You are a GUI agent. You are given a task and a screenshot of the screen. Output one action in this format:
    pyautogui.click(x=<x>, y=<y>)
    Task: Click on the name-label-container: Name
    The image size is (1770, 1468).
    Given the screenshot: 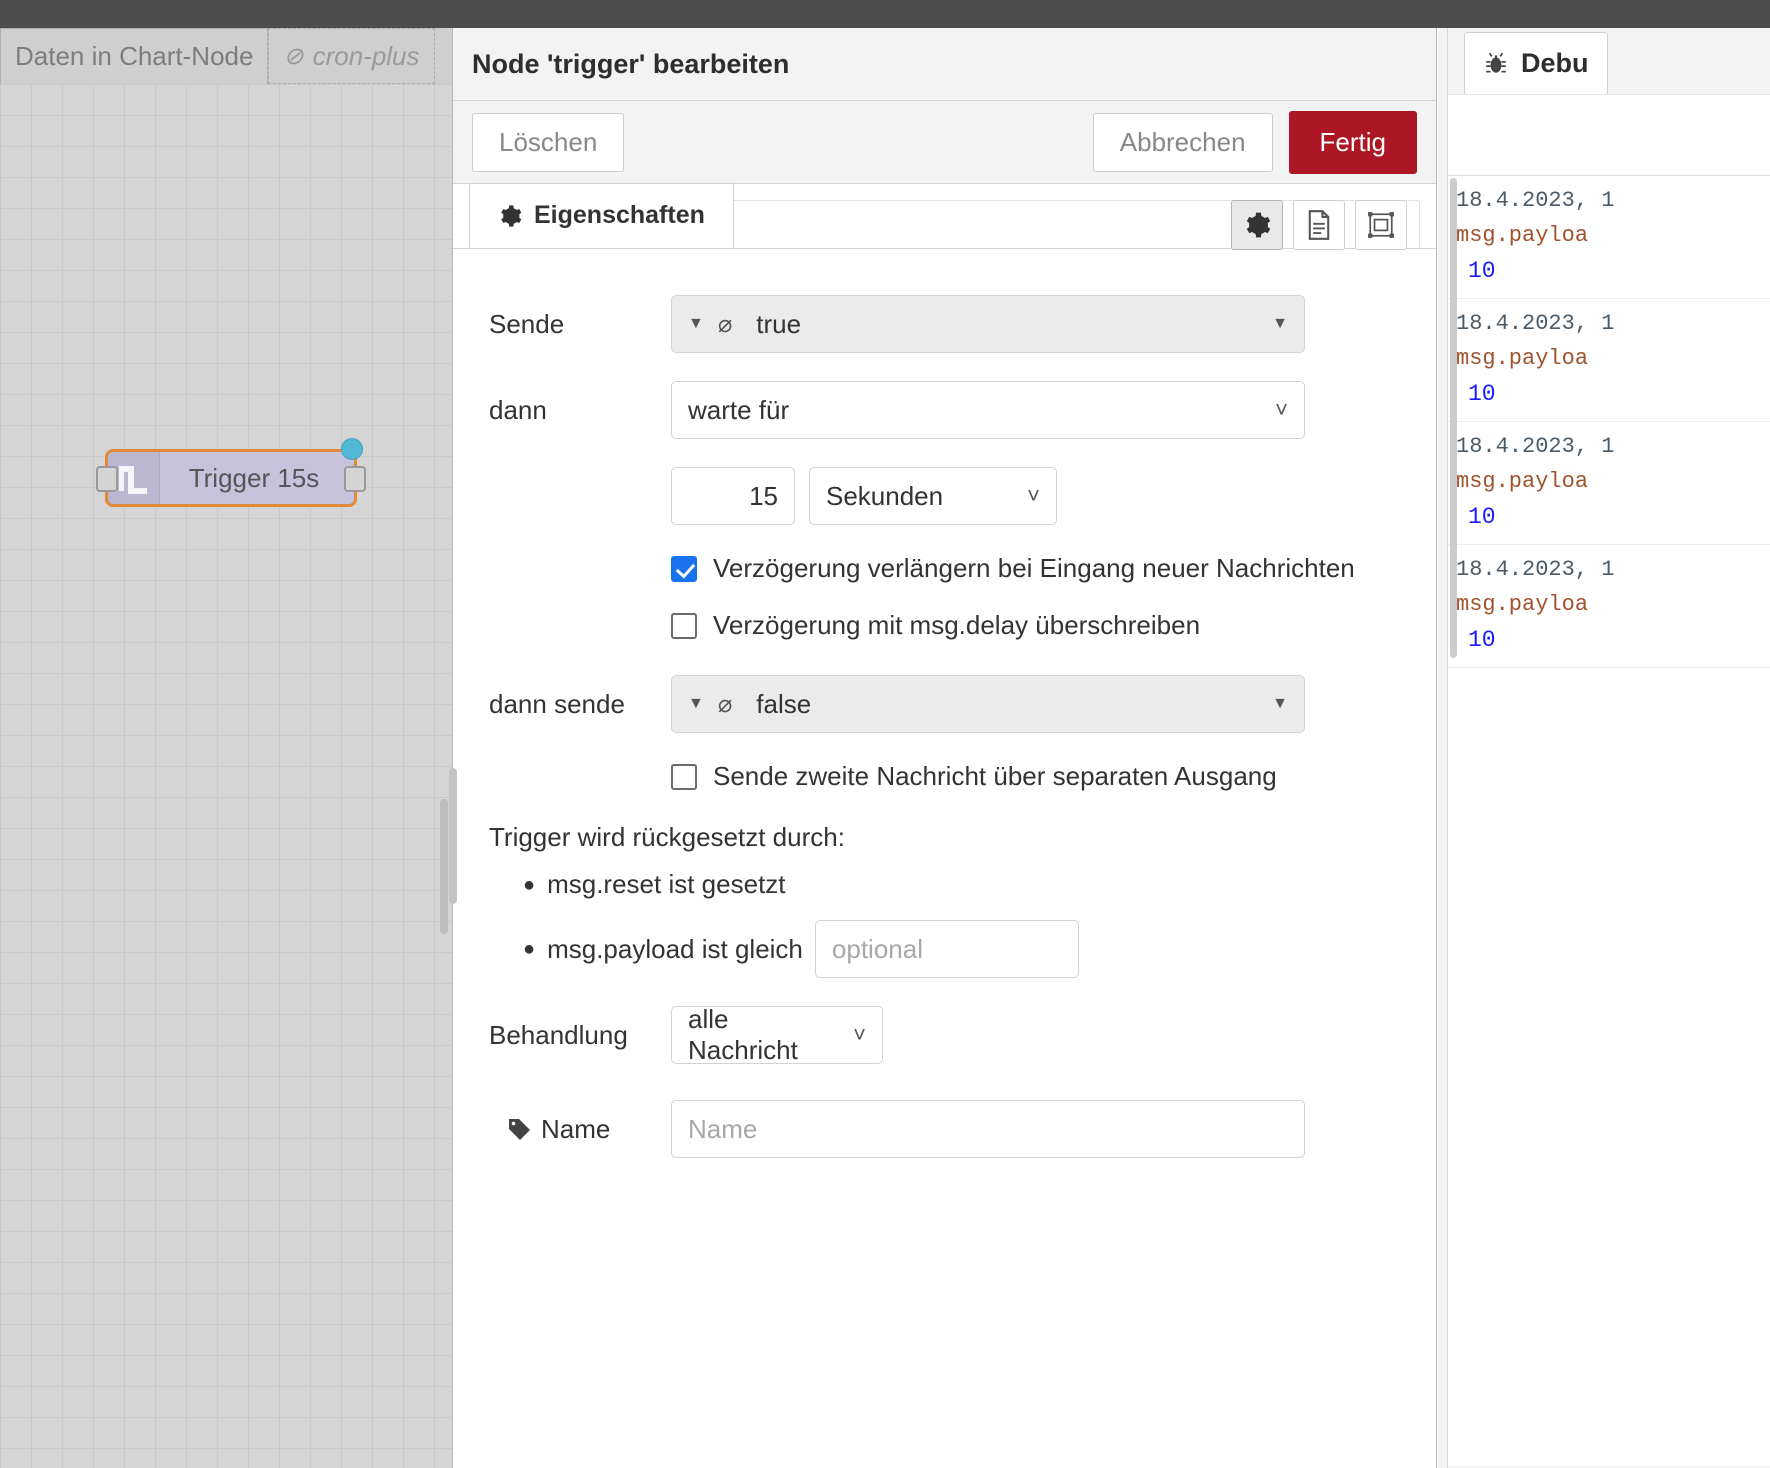 What is the action you would take?
    pyautogui.click(x=580, y=1129)
    